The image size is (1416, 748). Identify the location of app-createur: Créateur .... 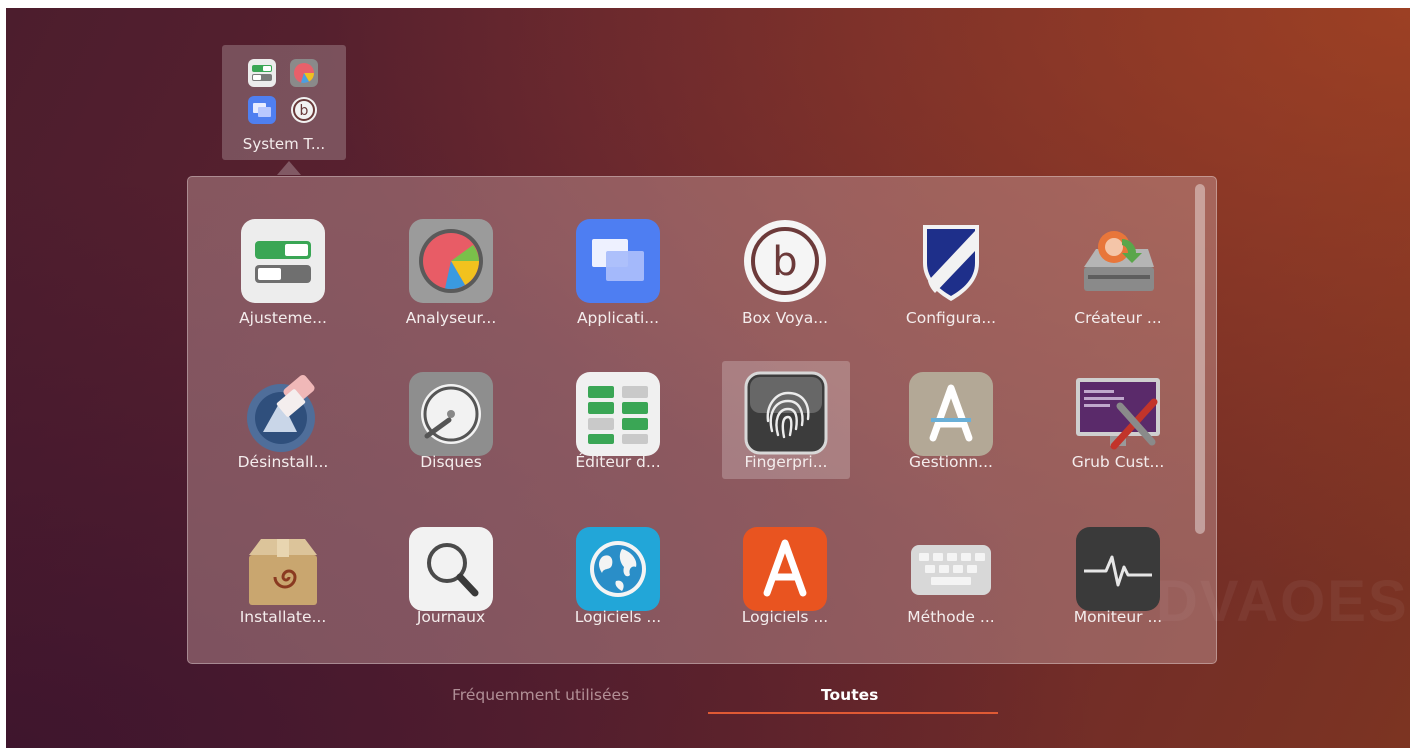
(1118, 268).